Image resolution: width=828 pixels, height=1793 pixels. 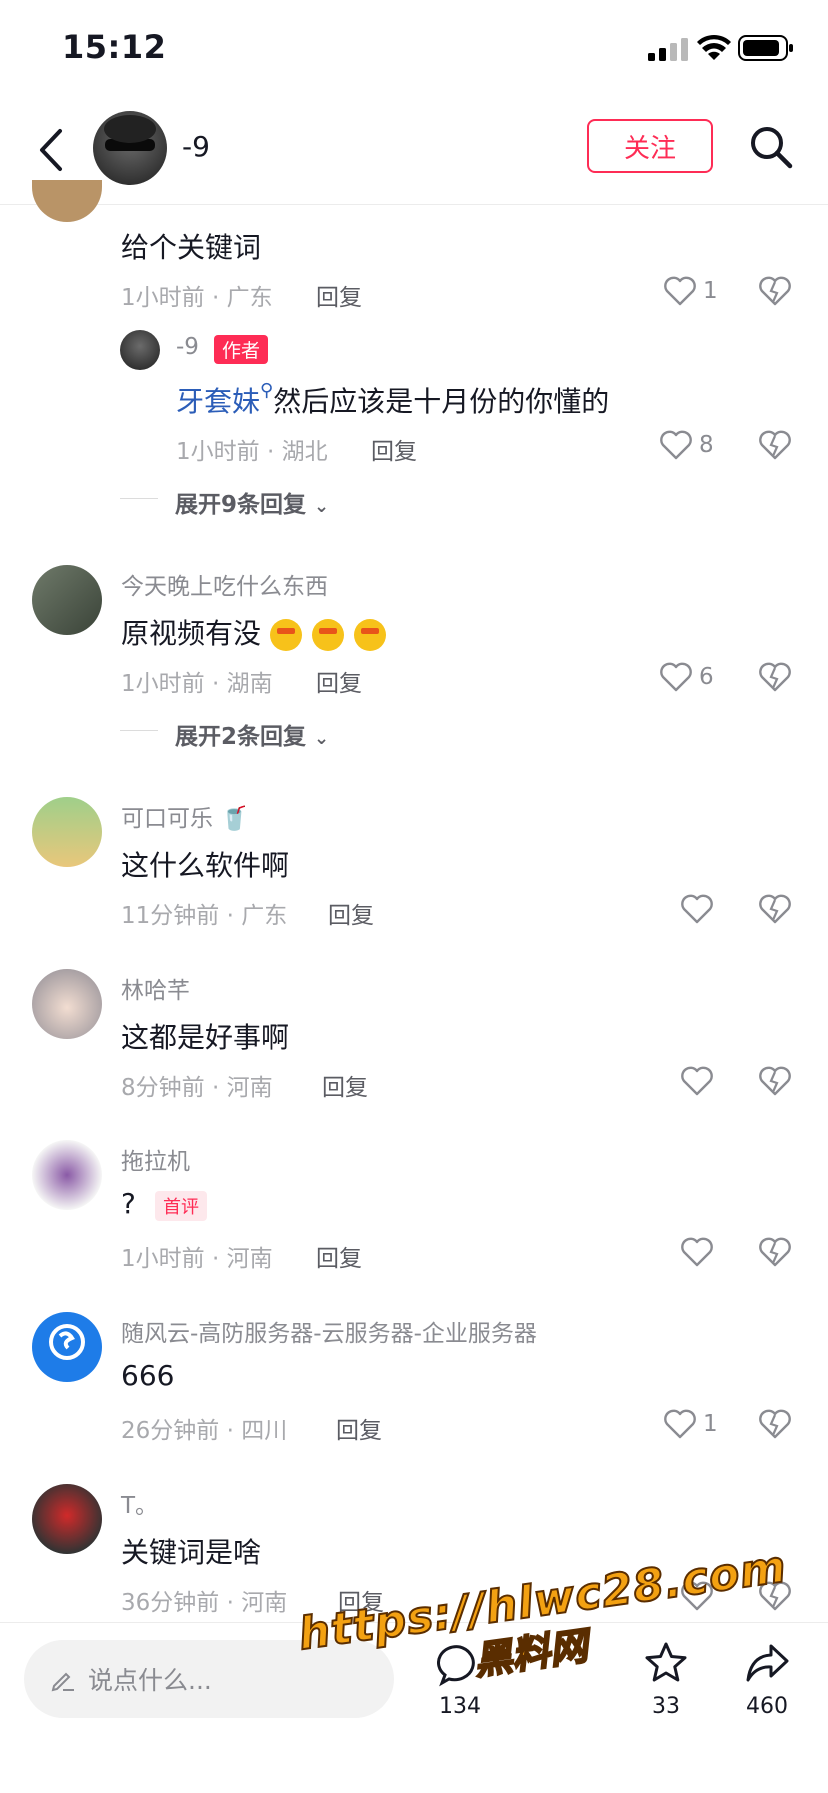 I want to click on author-name: -9, so click(x=196, y=146).